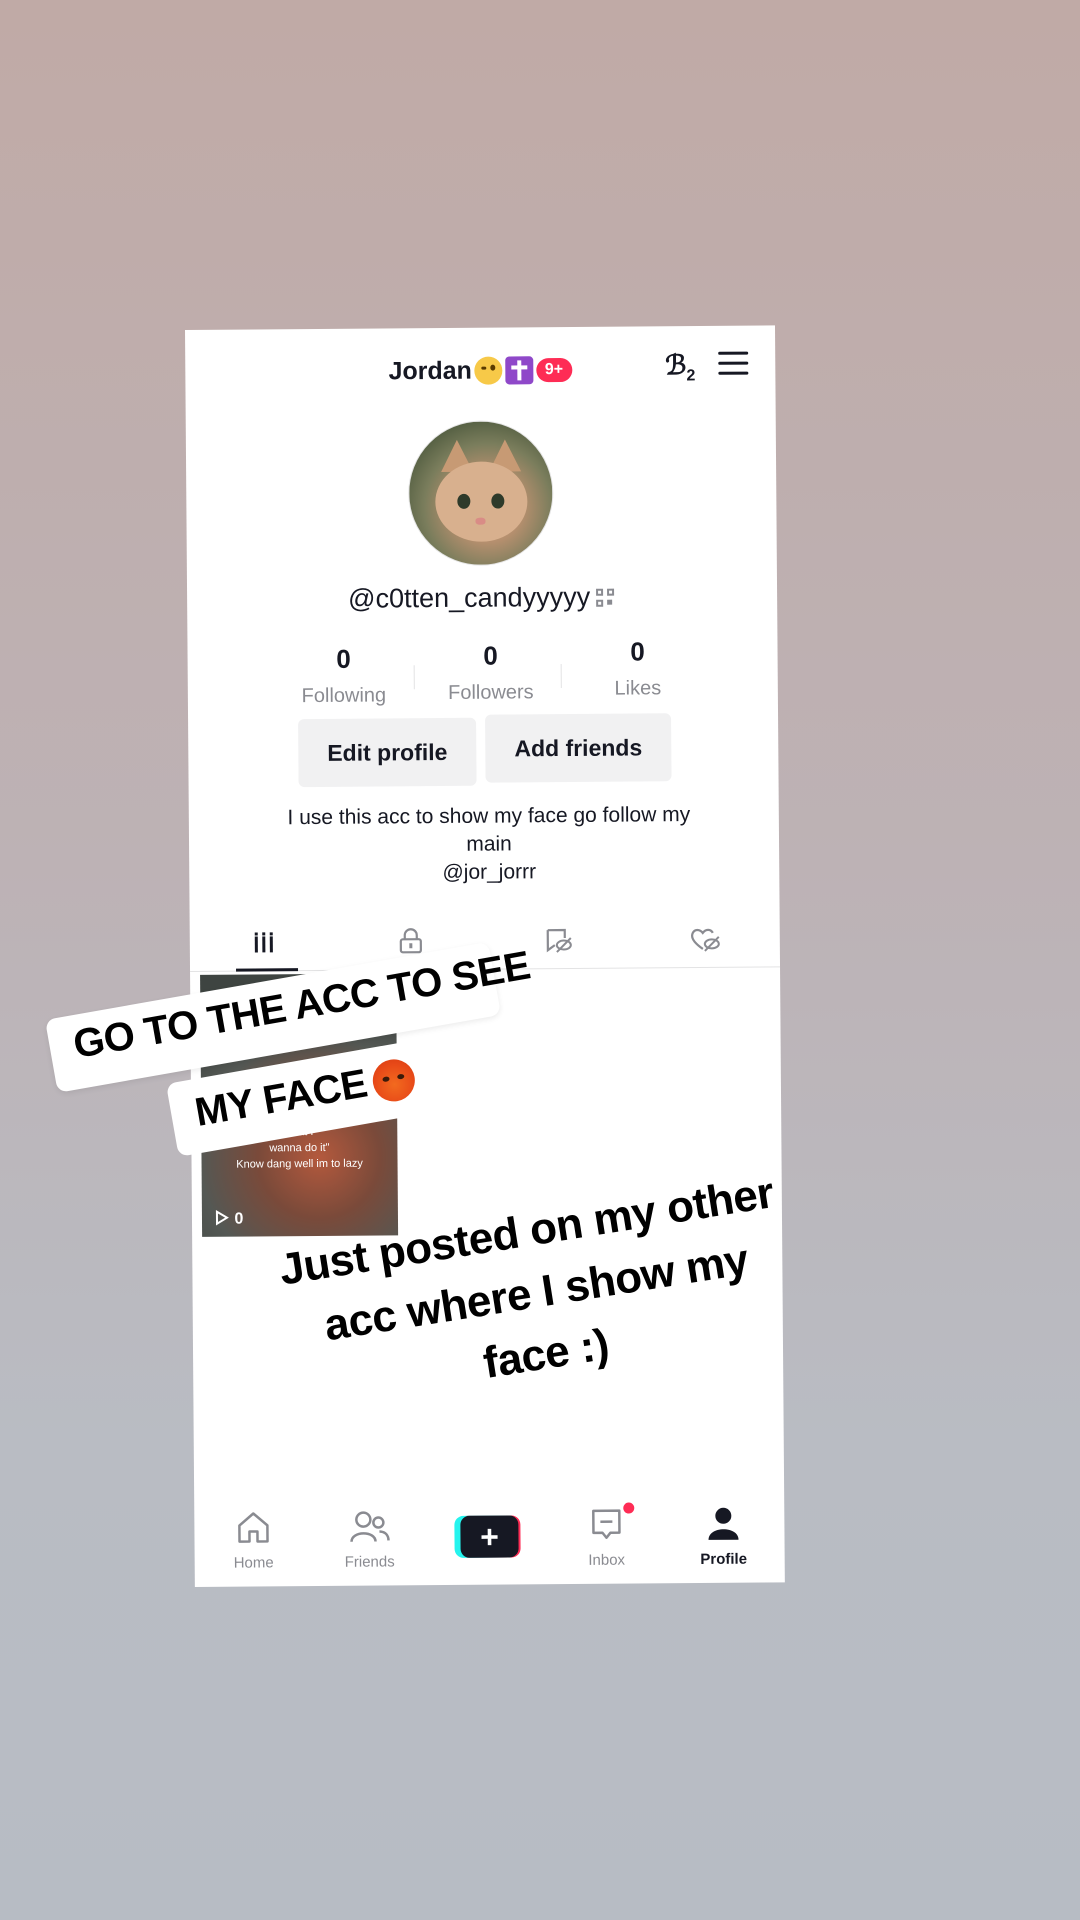 The height and width of the screenshot is (1920, 1080). I want to click on nav-inbox: Inbox, so click(606, 1537).